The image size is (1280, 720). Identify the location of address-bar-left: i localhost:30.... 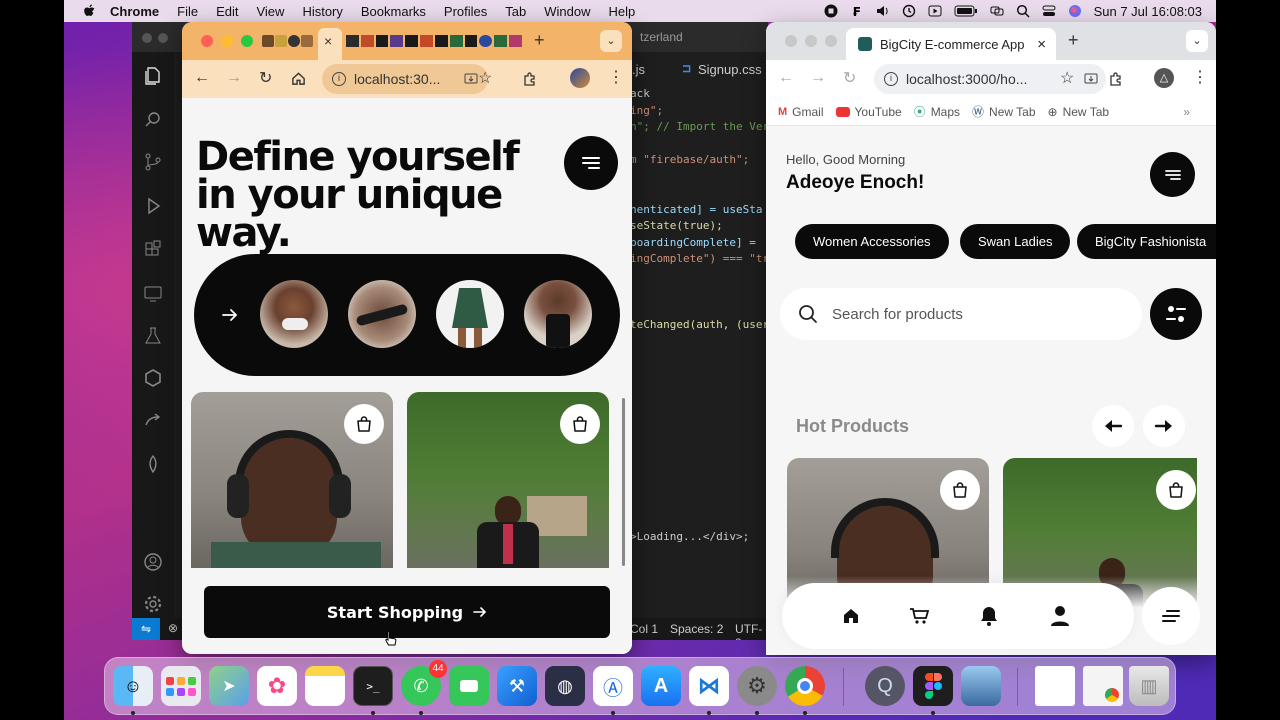
(405, 79).